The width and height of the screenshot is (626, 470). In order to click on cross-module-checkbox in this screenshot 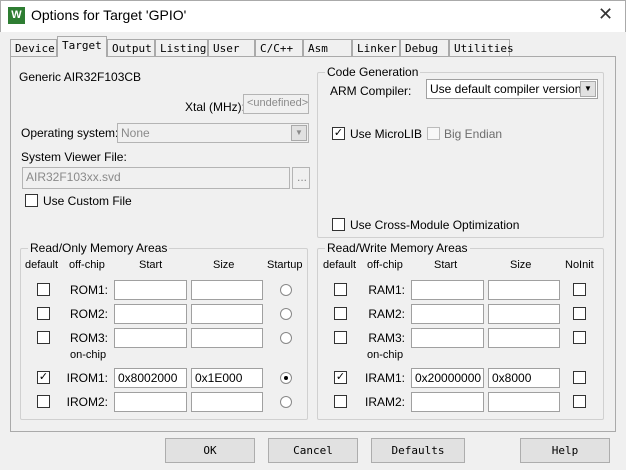, I will do `click(338, 224)`.